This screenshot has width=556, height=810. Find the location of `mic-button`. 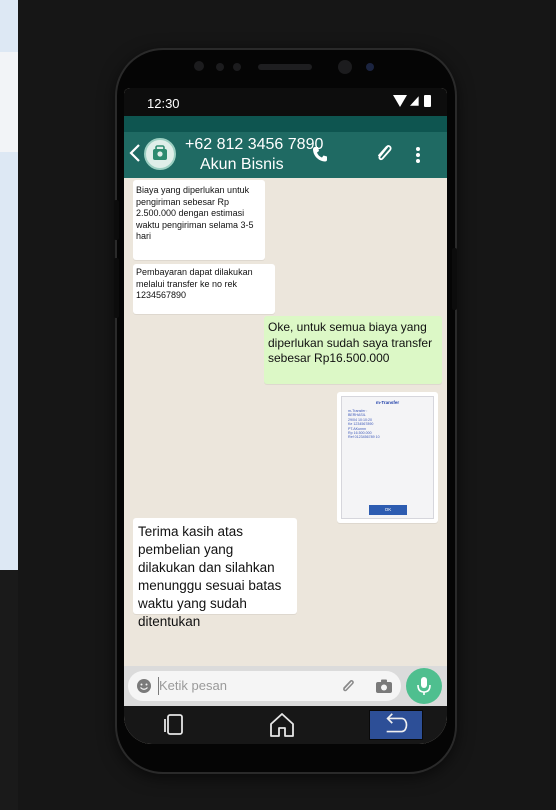

mic-button is located at coordinates (424, 686).